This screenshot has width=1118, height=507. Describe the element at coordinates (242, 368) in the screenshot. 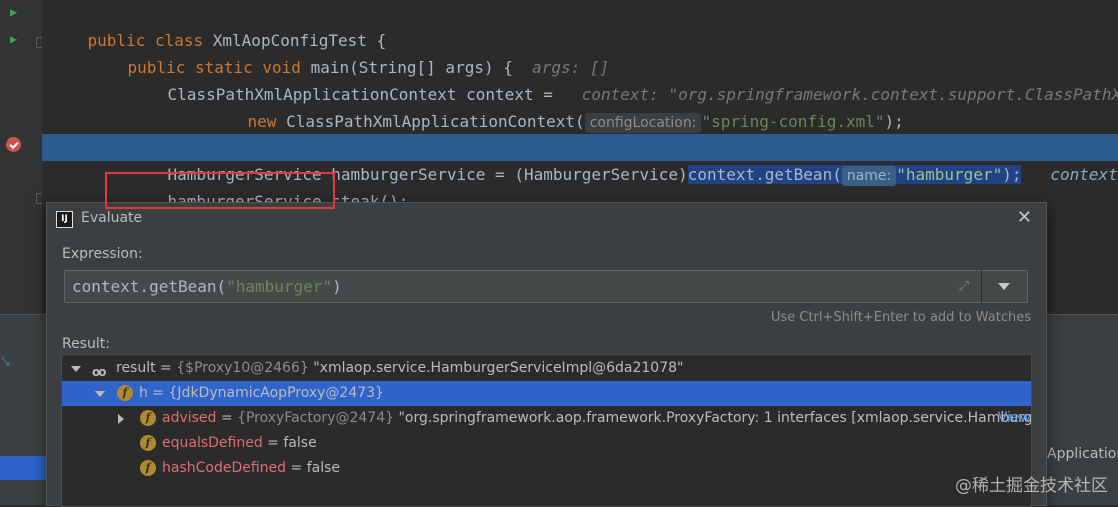

I see `variable-type: {$Proxy10@2466}` at that location.